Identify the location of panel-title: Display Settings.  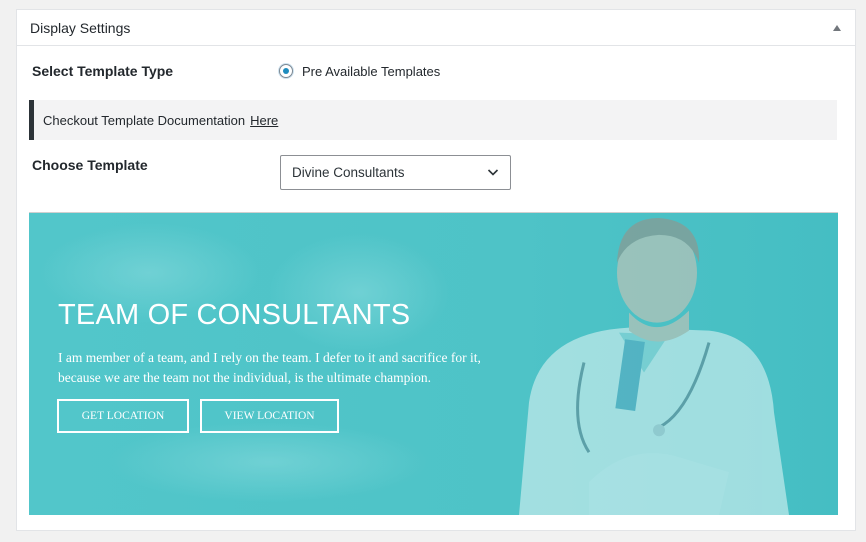
(80, 28).